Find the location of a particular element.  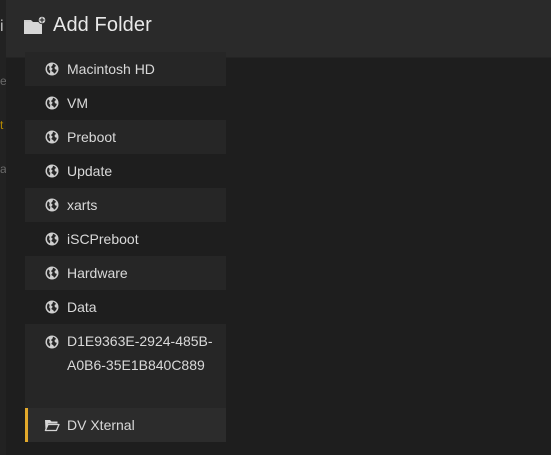

folder-item: Data is located at coordinates (125, 307).